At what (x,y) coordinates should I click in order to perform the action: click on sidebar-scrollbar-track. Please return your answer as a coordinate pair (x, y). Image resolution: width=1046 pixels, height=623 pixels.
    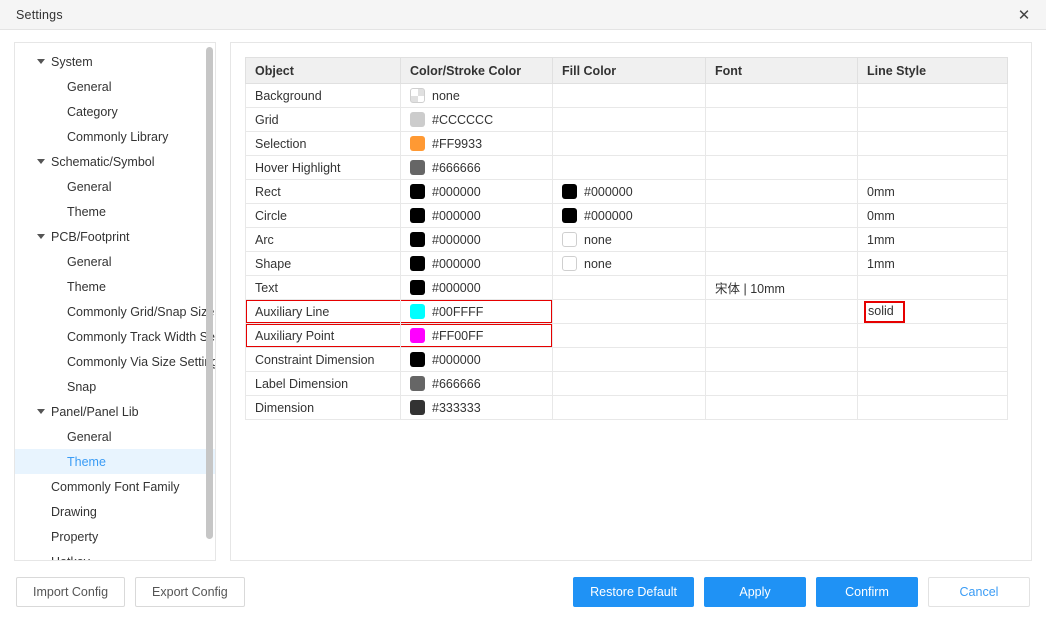
    Looking at the image, I should click on (210, 301).